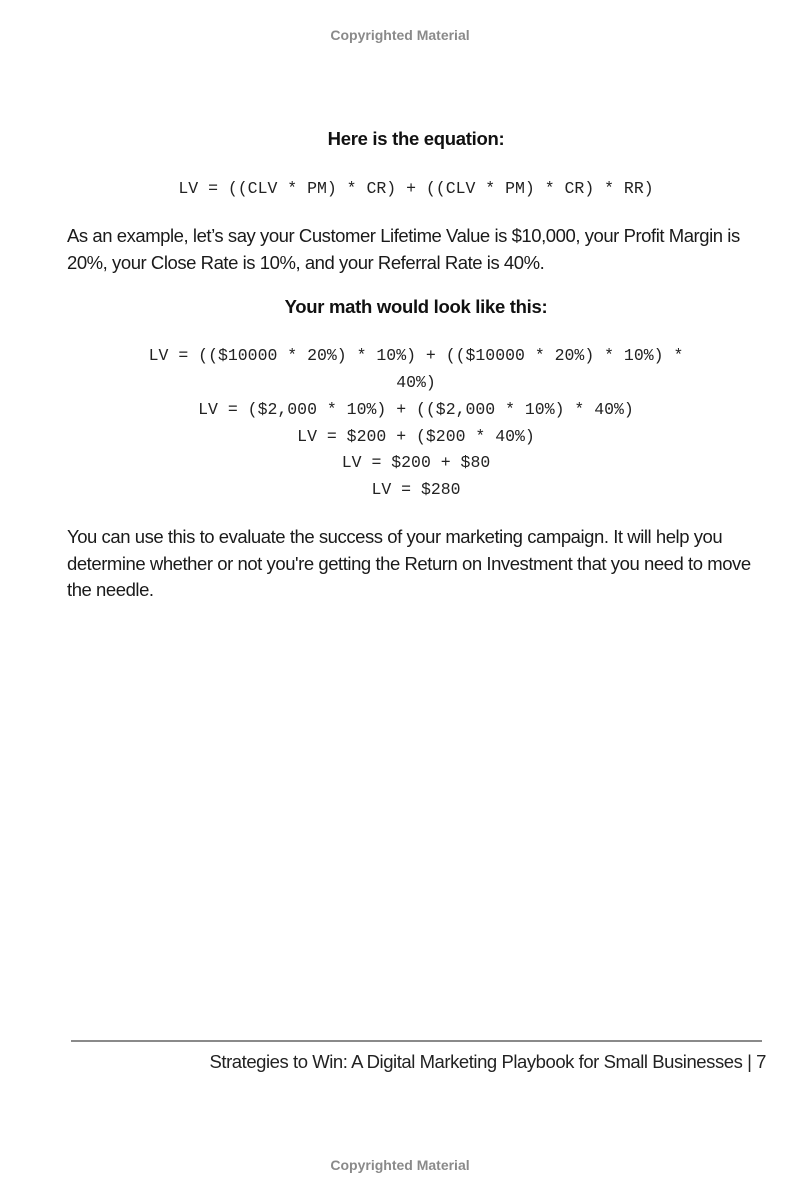 The image size is (800, 1200). Describe the element at coordinates (416, 382) in the screenshot. I see `math-line: 40%)` at that location.